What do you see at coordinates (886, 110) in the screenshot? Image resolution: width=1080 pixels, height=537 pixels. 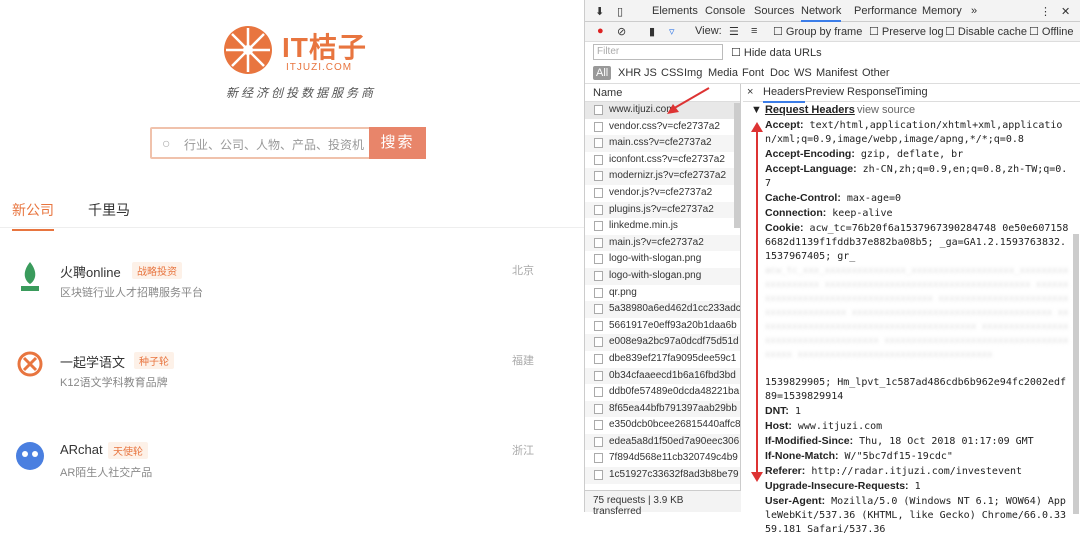 I see `view-source-link: view source` at bounding box center [886, 110].